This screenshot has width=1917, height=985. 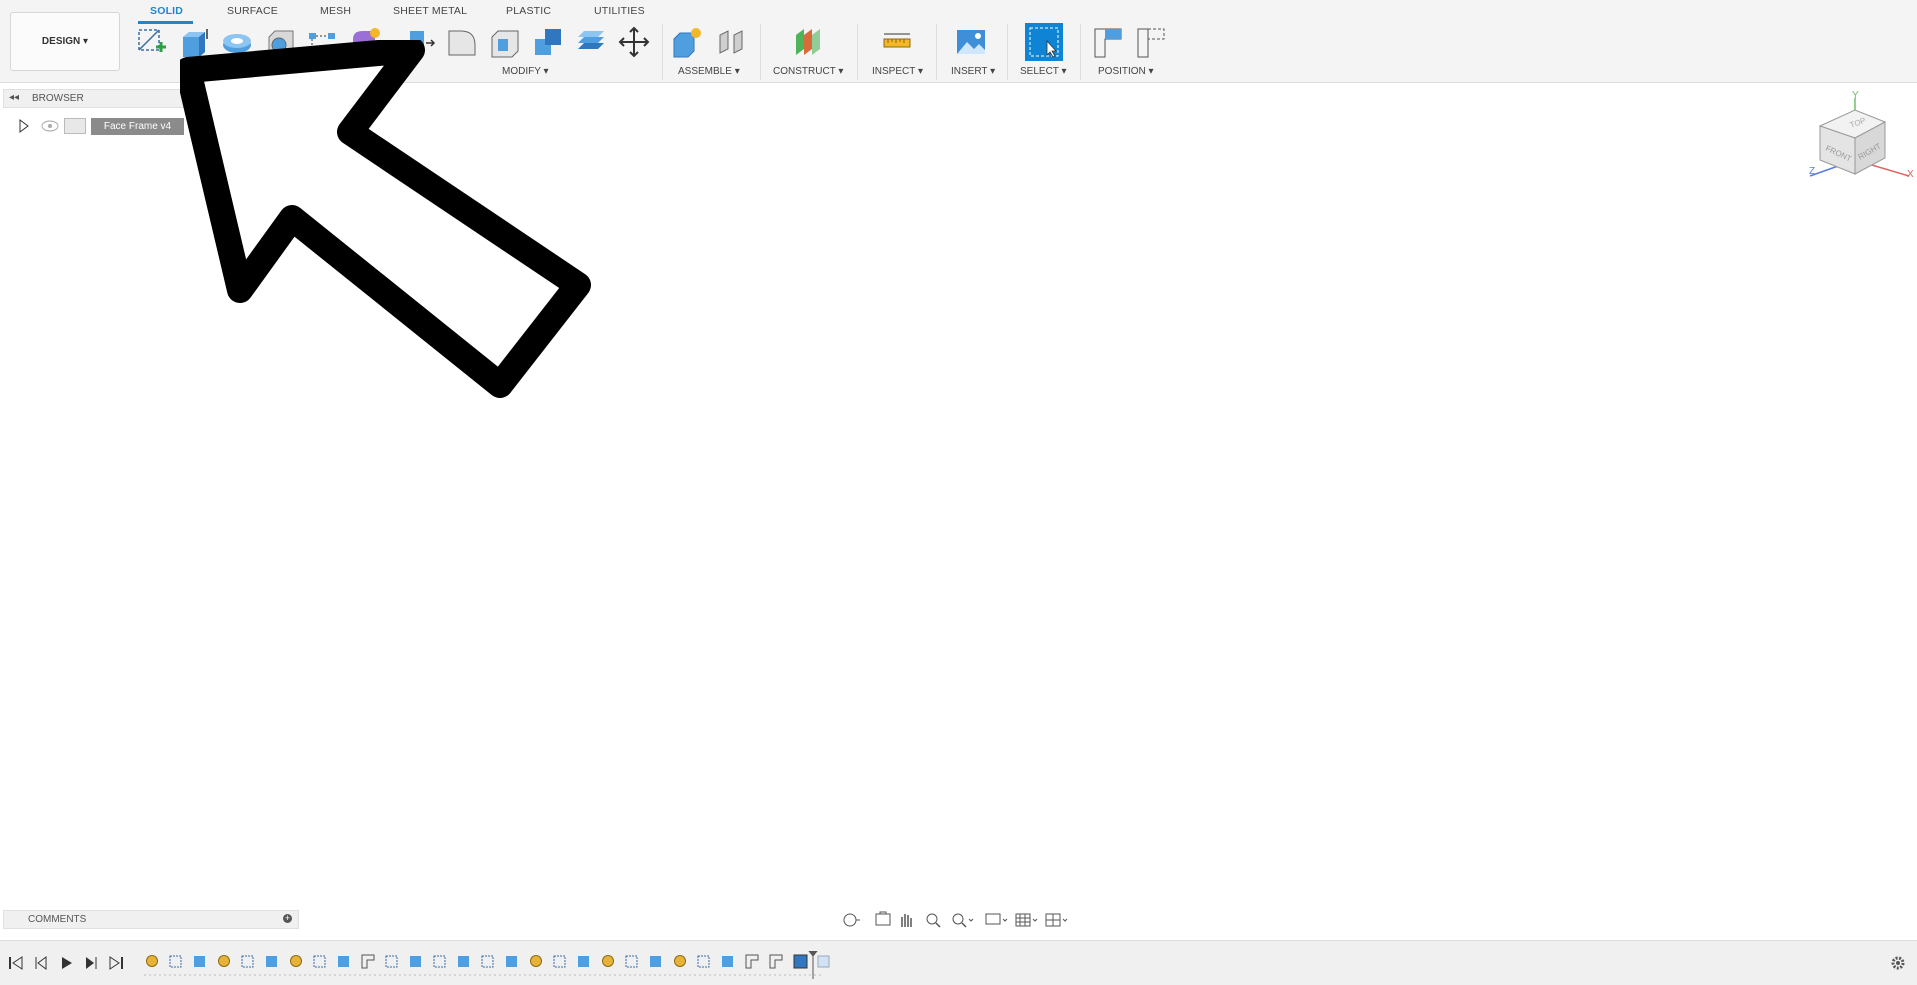 I want to click on navigation-bar, so click(x=957, y=920).